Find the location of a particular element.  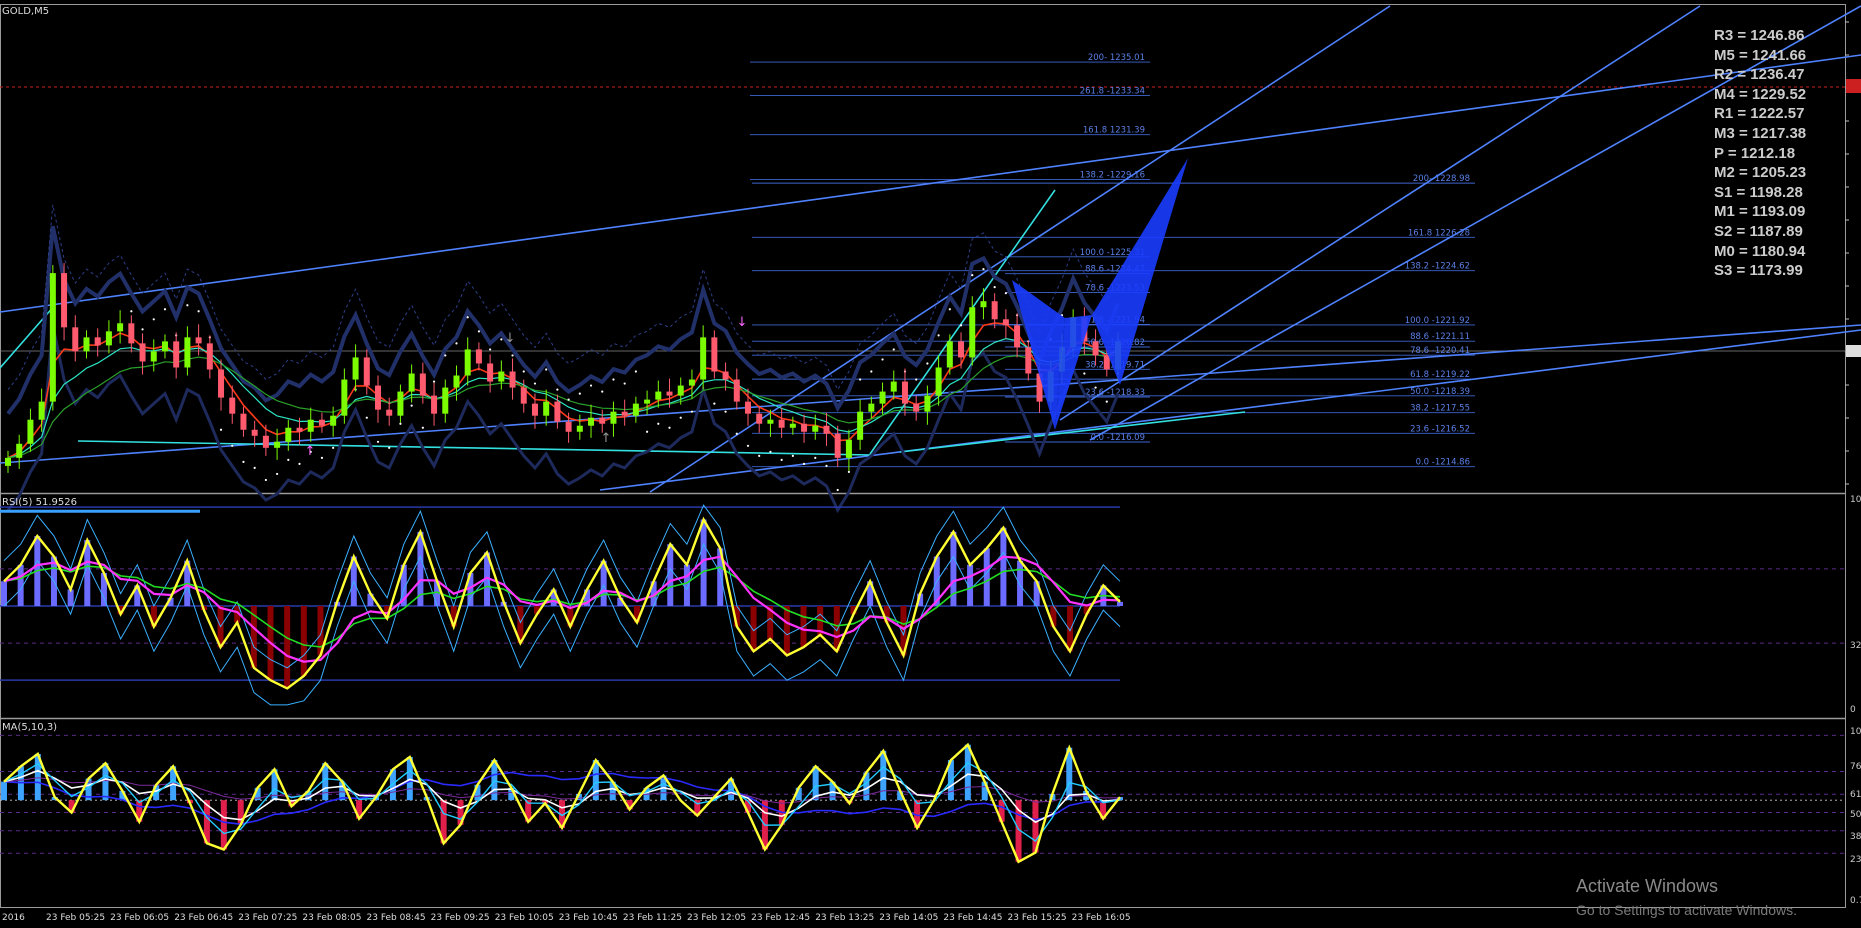

time-axis-label: 23 Feb 08:05 is located at coordinates (331, 918).